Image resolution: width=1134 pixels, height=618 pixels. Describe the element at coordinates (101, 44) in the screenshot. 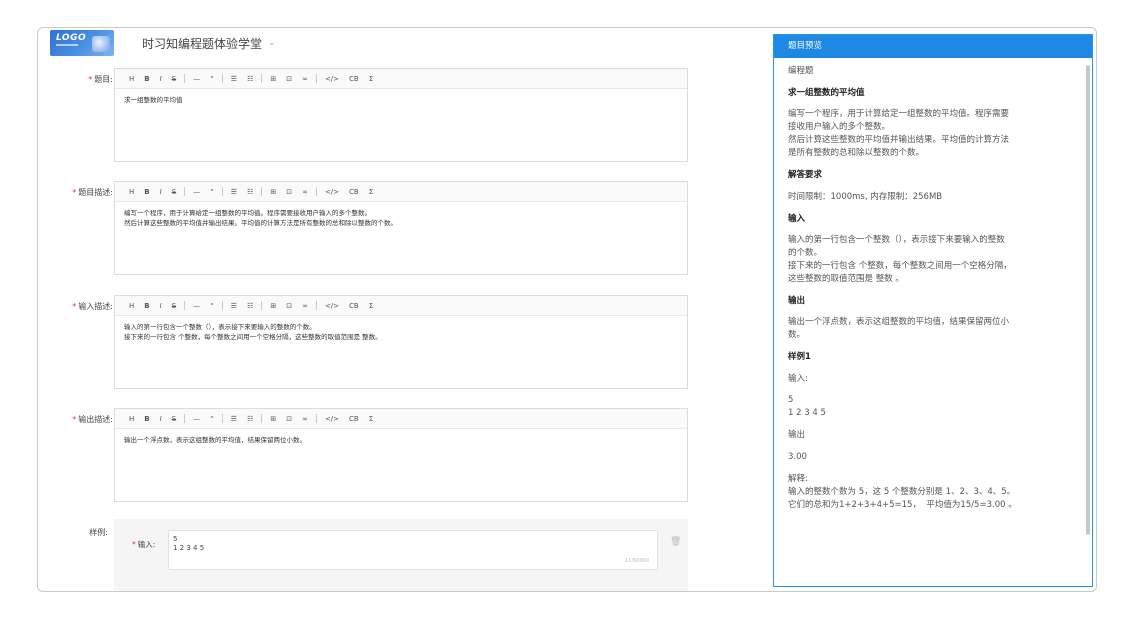

I see `logo-graphic` at that location.